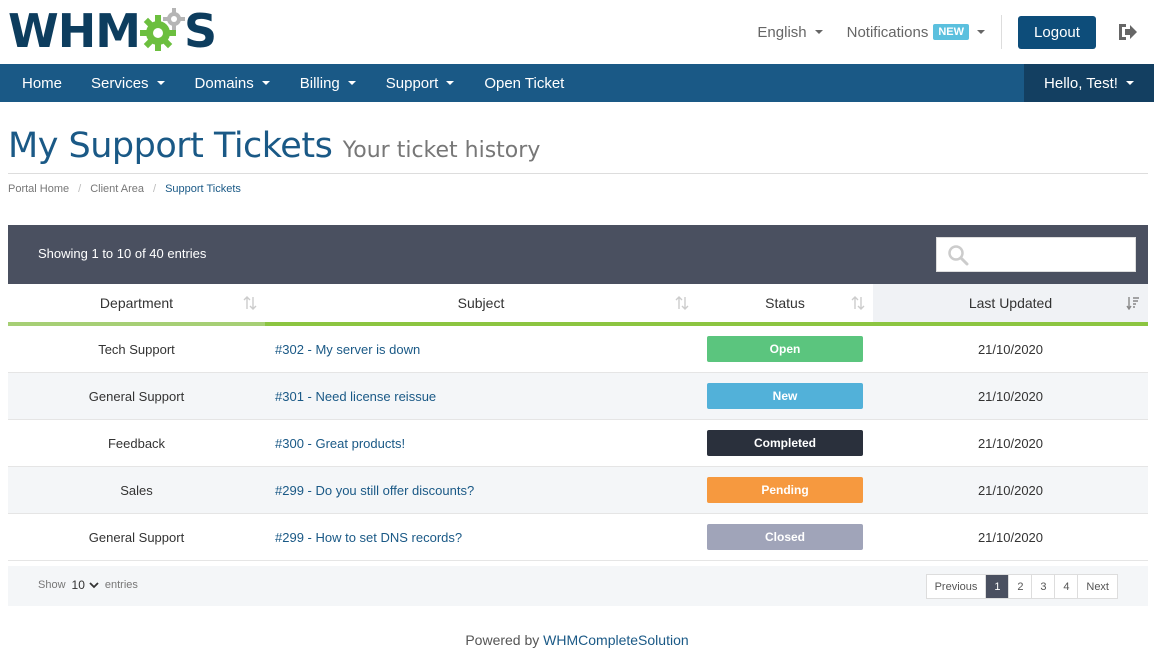 This screenshot has width=1154, height=655. I want to click on pagination-page-3: 3, so click(1044, 586).